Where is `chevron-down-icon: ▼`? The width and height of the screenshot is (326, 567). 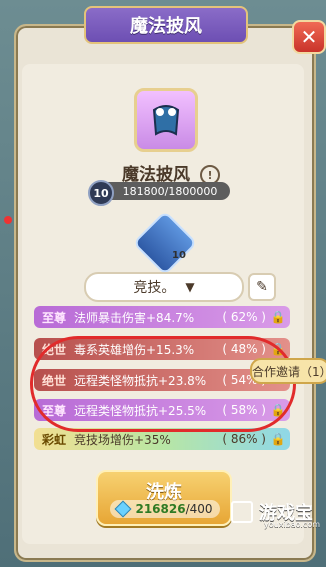 chevron-down-icon: ▼ is located at coordinates (190, 287).